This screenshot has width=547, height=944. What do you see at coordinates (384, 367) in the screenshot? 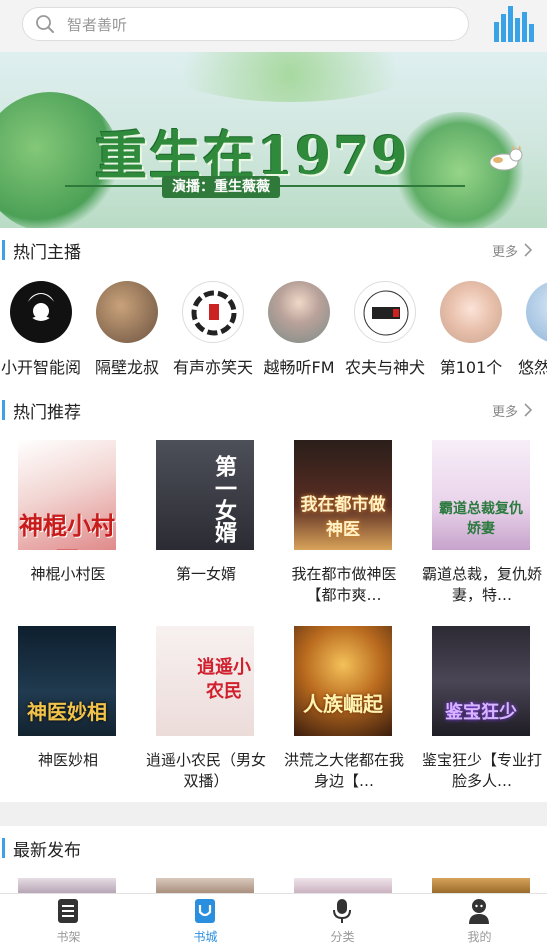
I see `anchor-name: 农夫与神犬` at bounding box center [384, 367].